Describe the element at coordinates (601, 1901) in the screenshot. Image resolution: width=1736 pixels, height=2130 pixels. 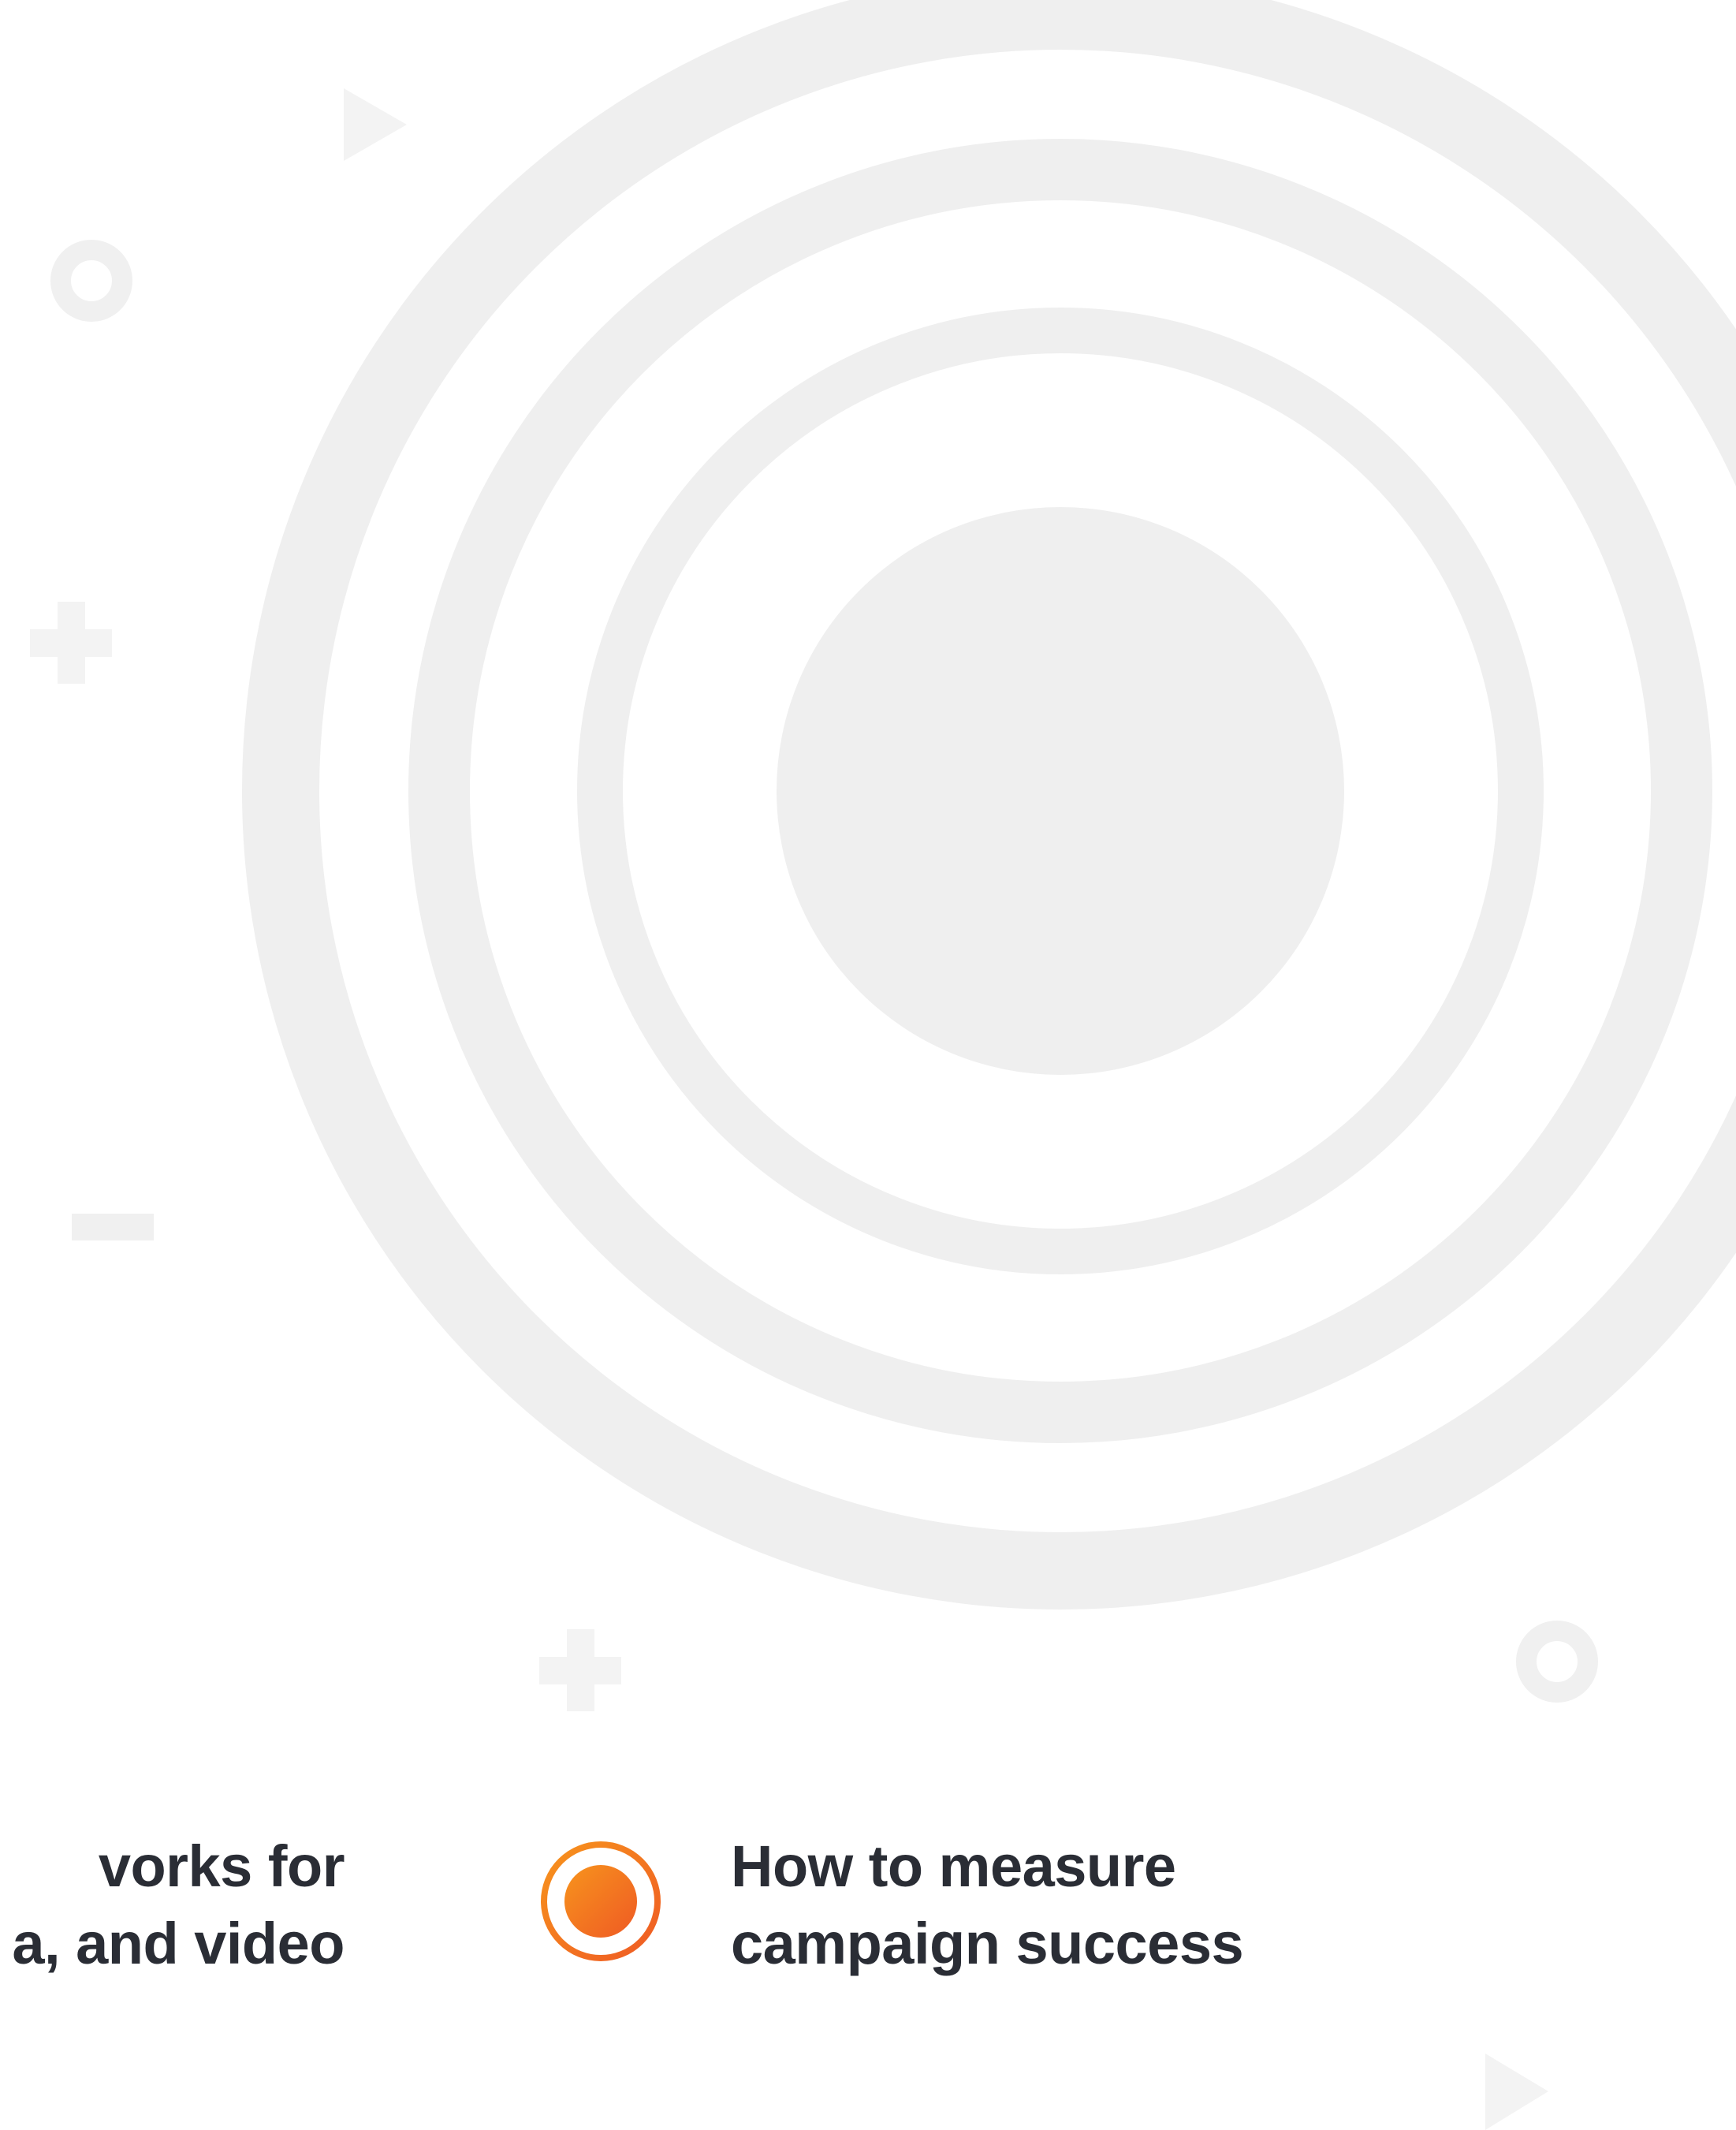
I see `target-bullet-icon` at that location.